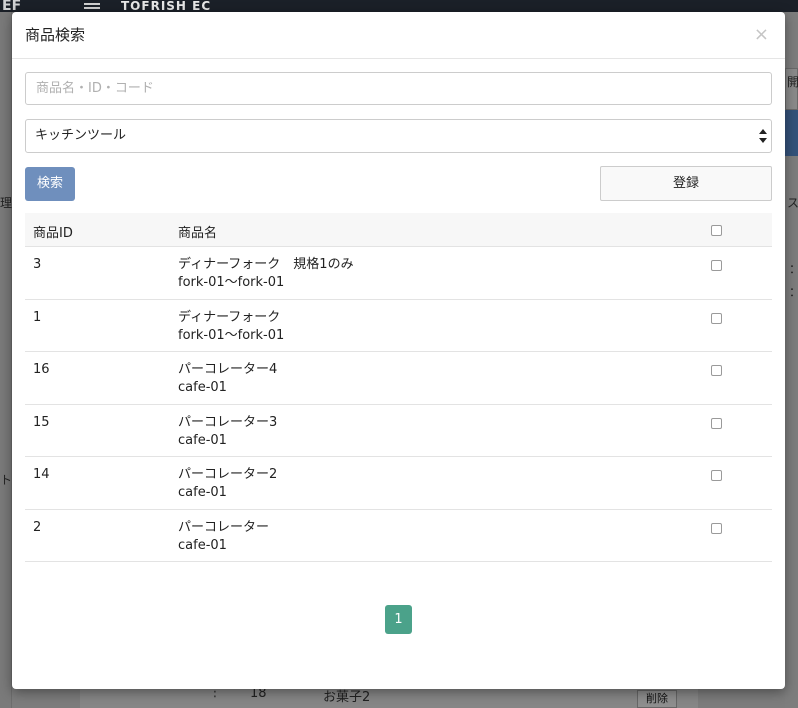  Describe the element at coordinates (224, 527) in the screenshot. I see `product-name: パーコレーター` at that location.